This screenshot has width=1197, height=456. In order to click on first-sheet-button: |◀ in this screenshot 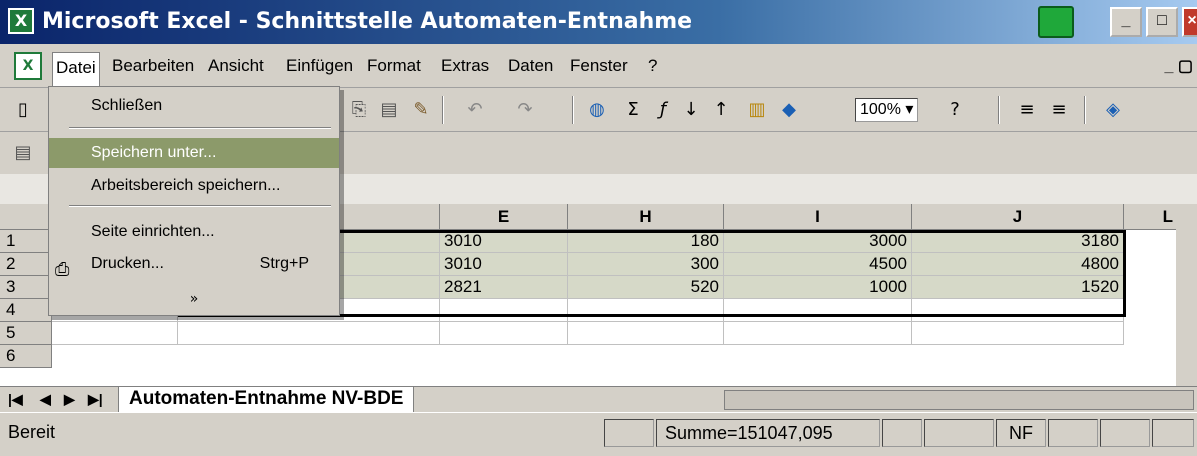, I will do `click(15, 399)`.